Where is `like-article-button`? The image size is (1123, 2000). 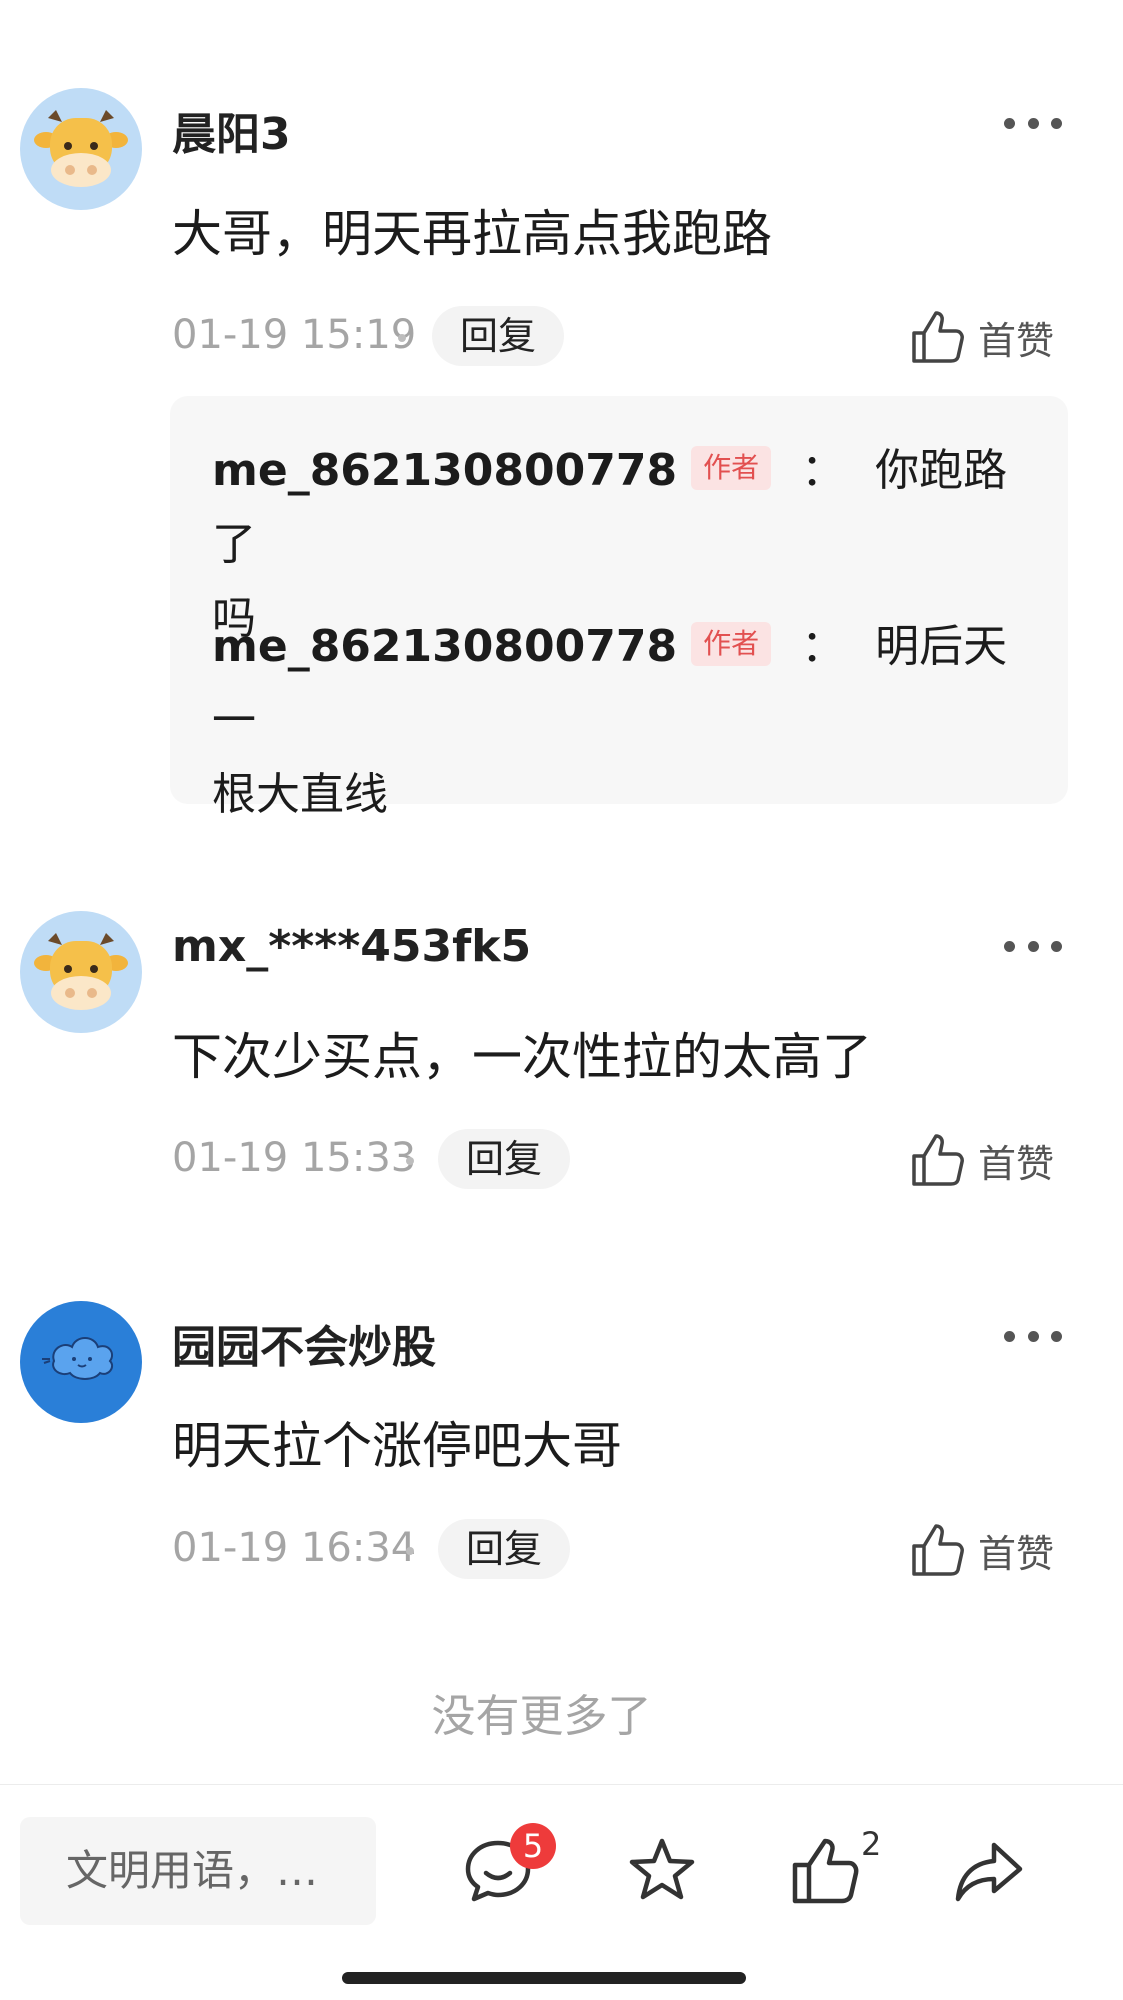
like-article-button is located at coordinates (825, 1871).